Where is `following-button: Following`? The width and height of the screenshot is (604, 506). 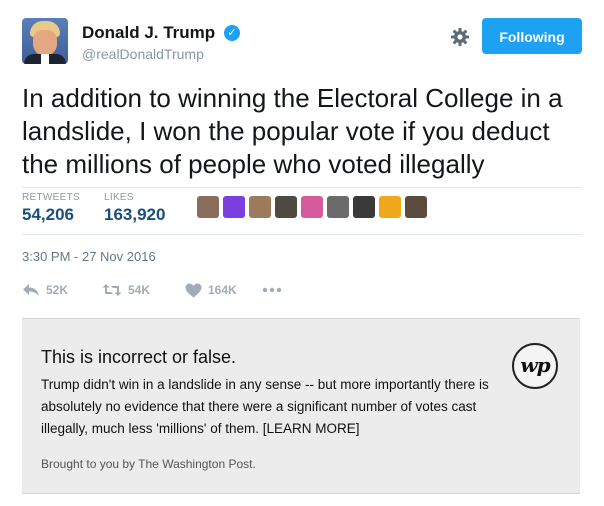
following-button: Following is located at coordinates (532, 36).